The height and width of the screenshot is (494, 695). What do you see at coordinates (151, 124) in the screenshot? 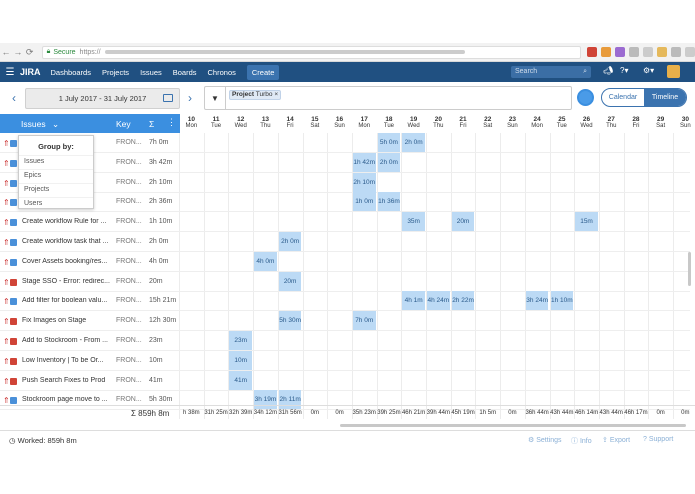
I see `sum-column-header: Σ` at bounding box center [151, 124].